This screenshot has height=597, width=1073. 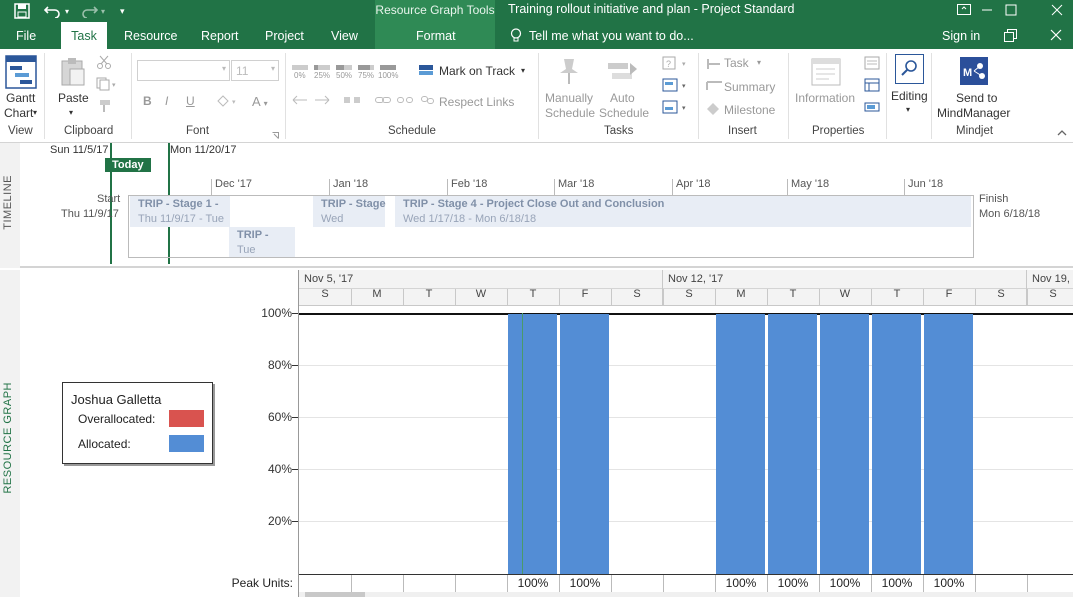 What do you see at coordinates (1053, 11) in the screenshot?
I see `close-icon` at bounding box center [1053, 11].